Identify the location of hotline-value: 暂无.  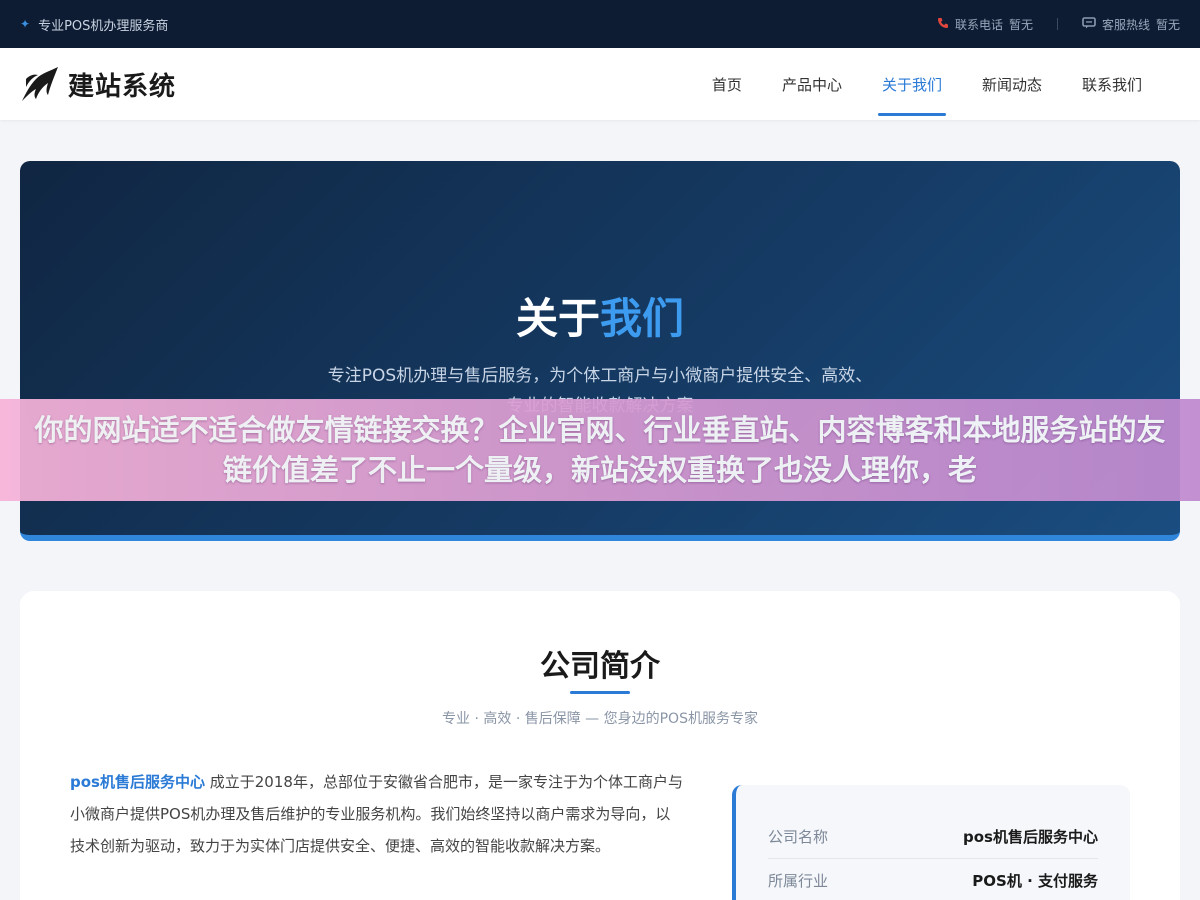
(1167, 24).